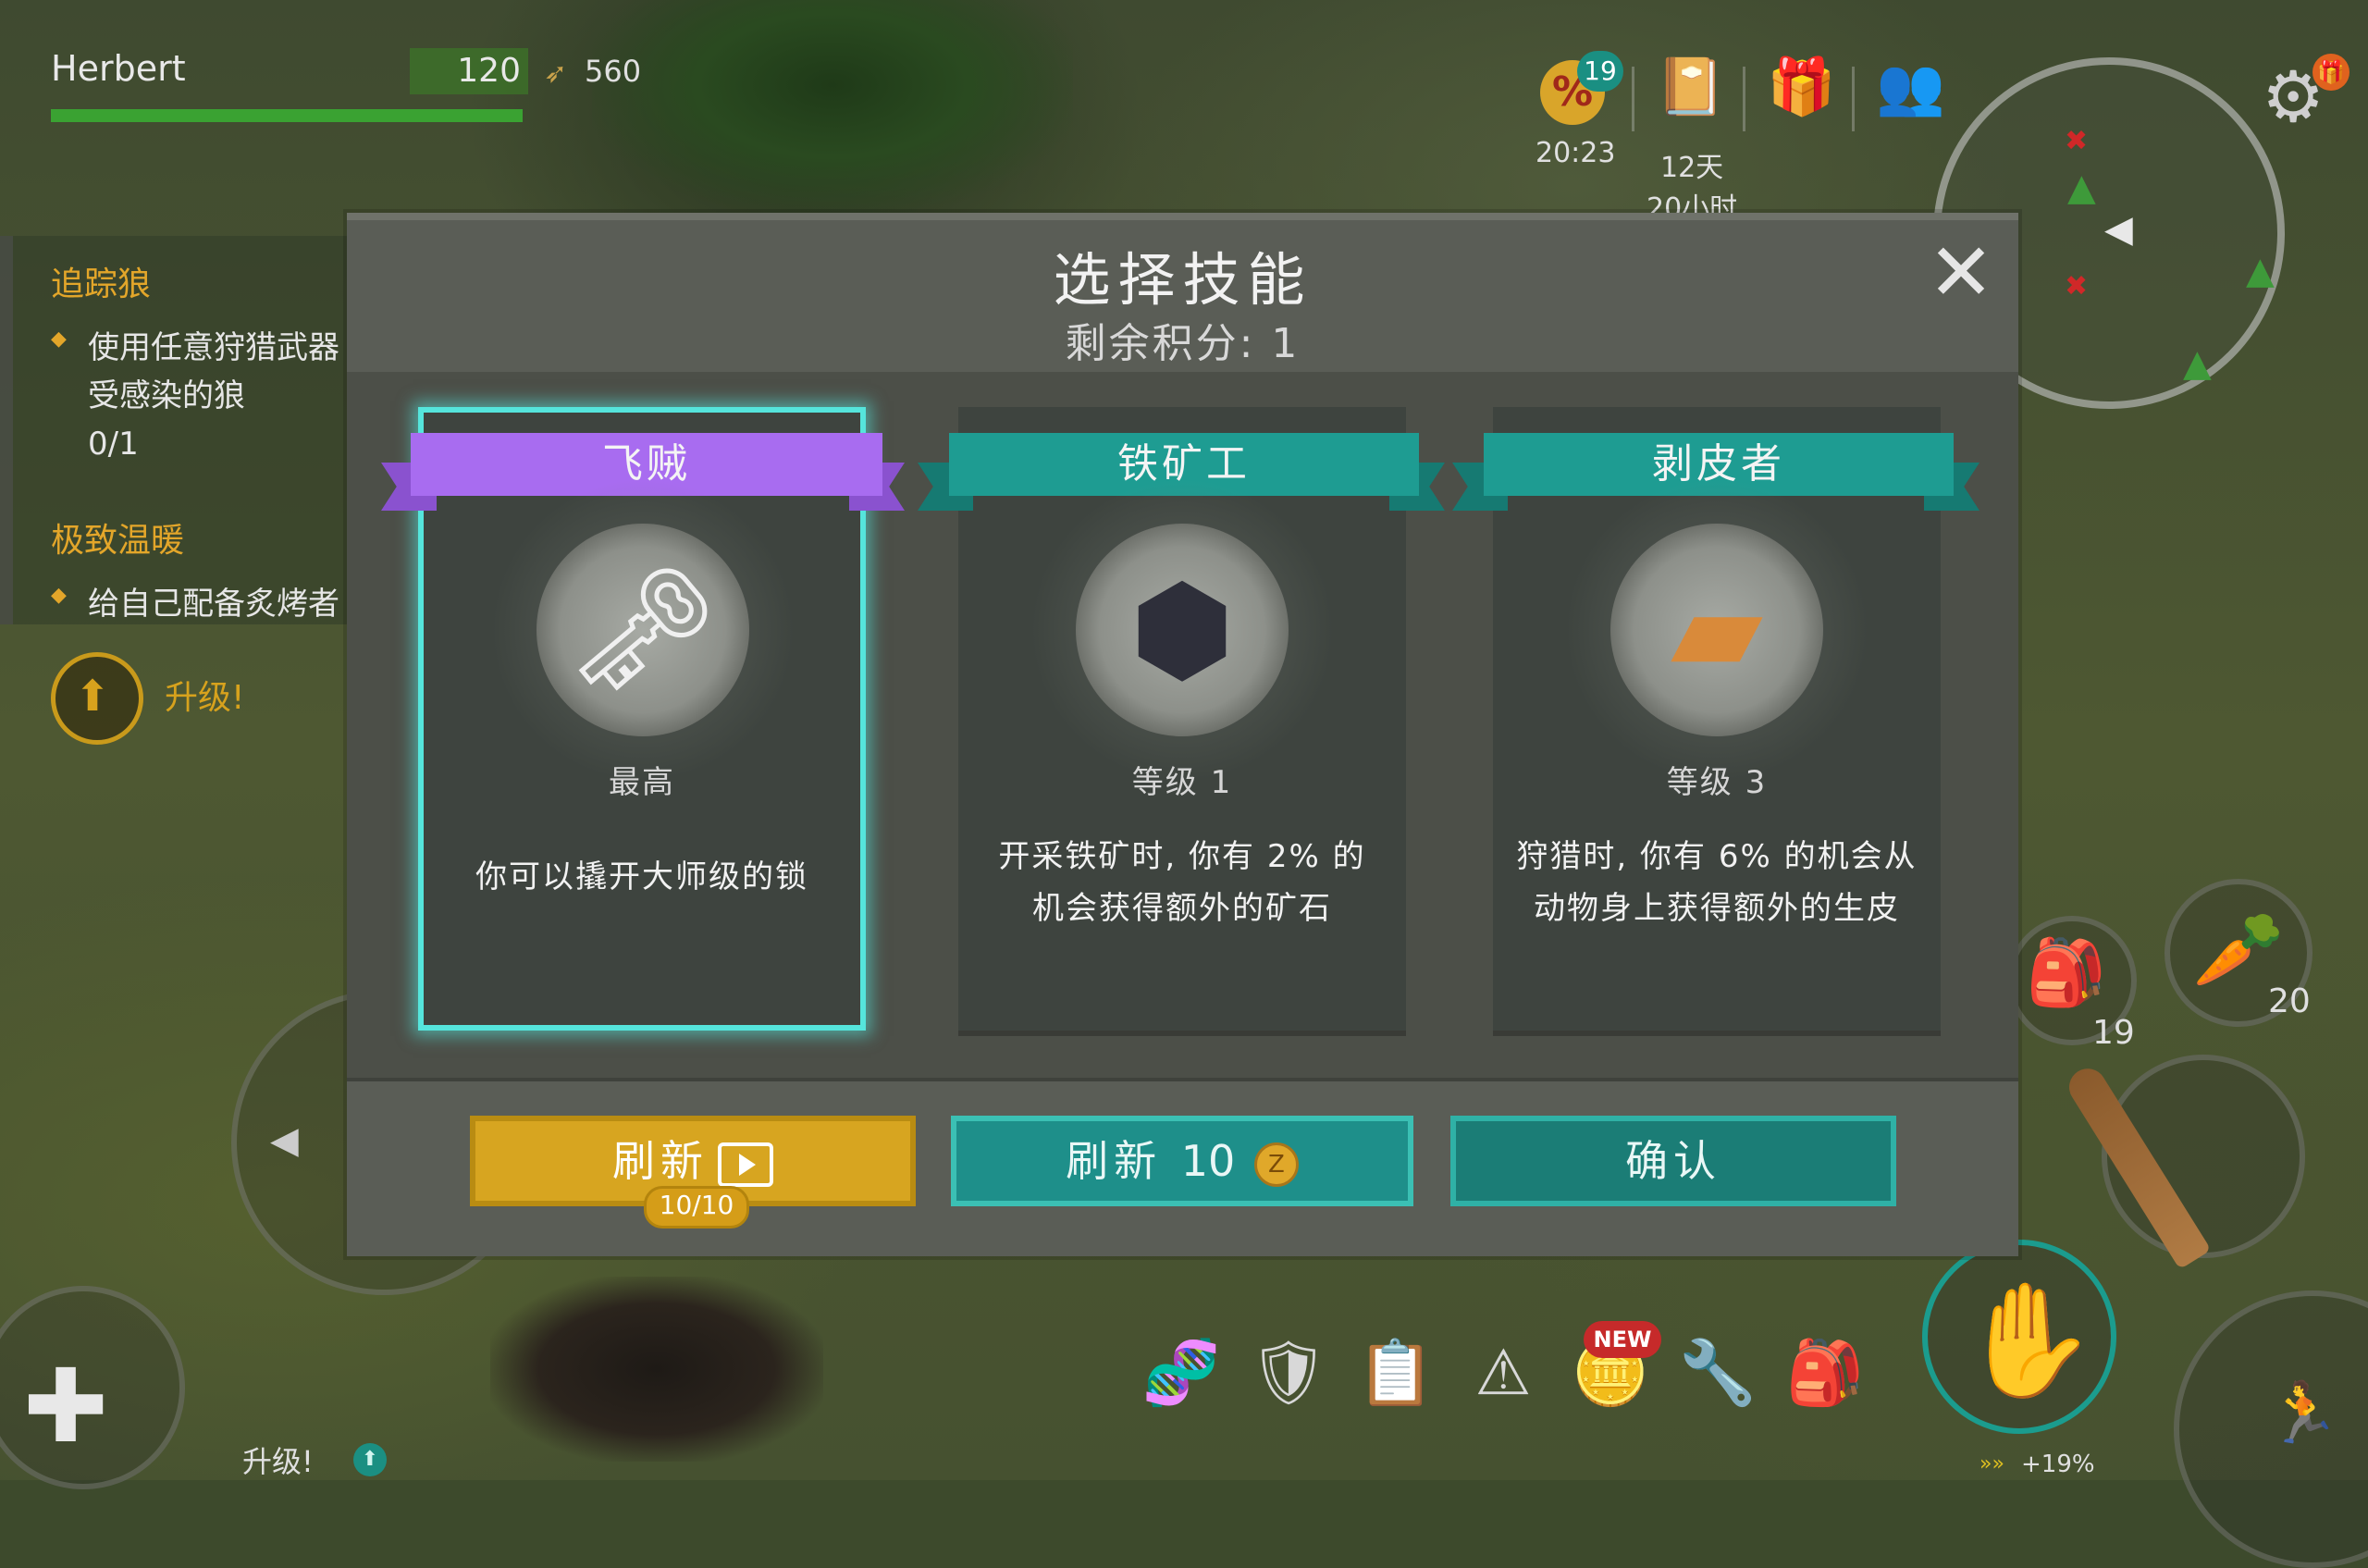 The image size is (2368, 1568). I want to click on fallen-creature, so click(657, 1369).